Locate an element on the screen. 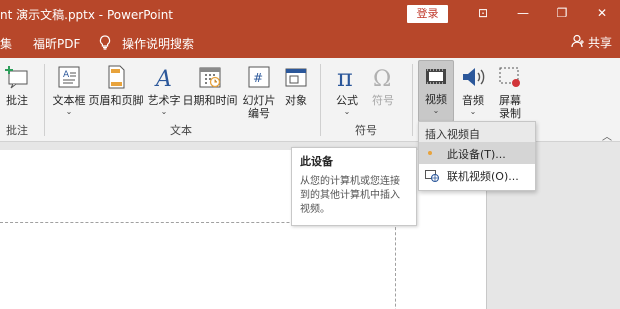 The height and width of the screenshot is (309, 620). equation-label: 公式 is located at coordinates (347, 100).